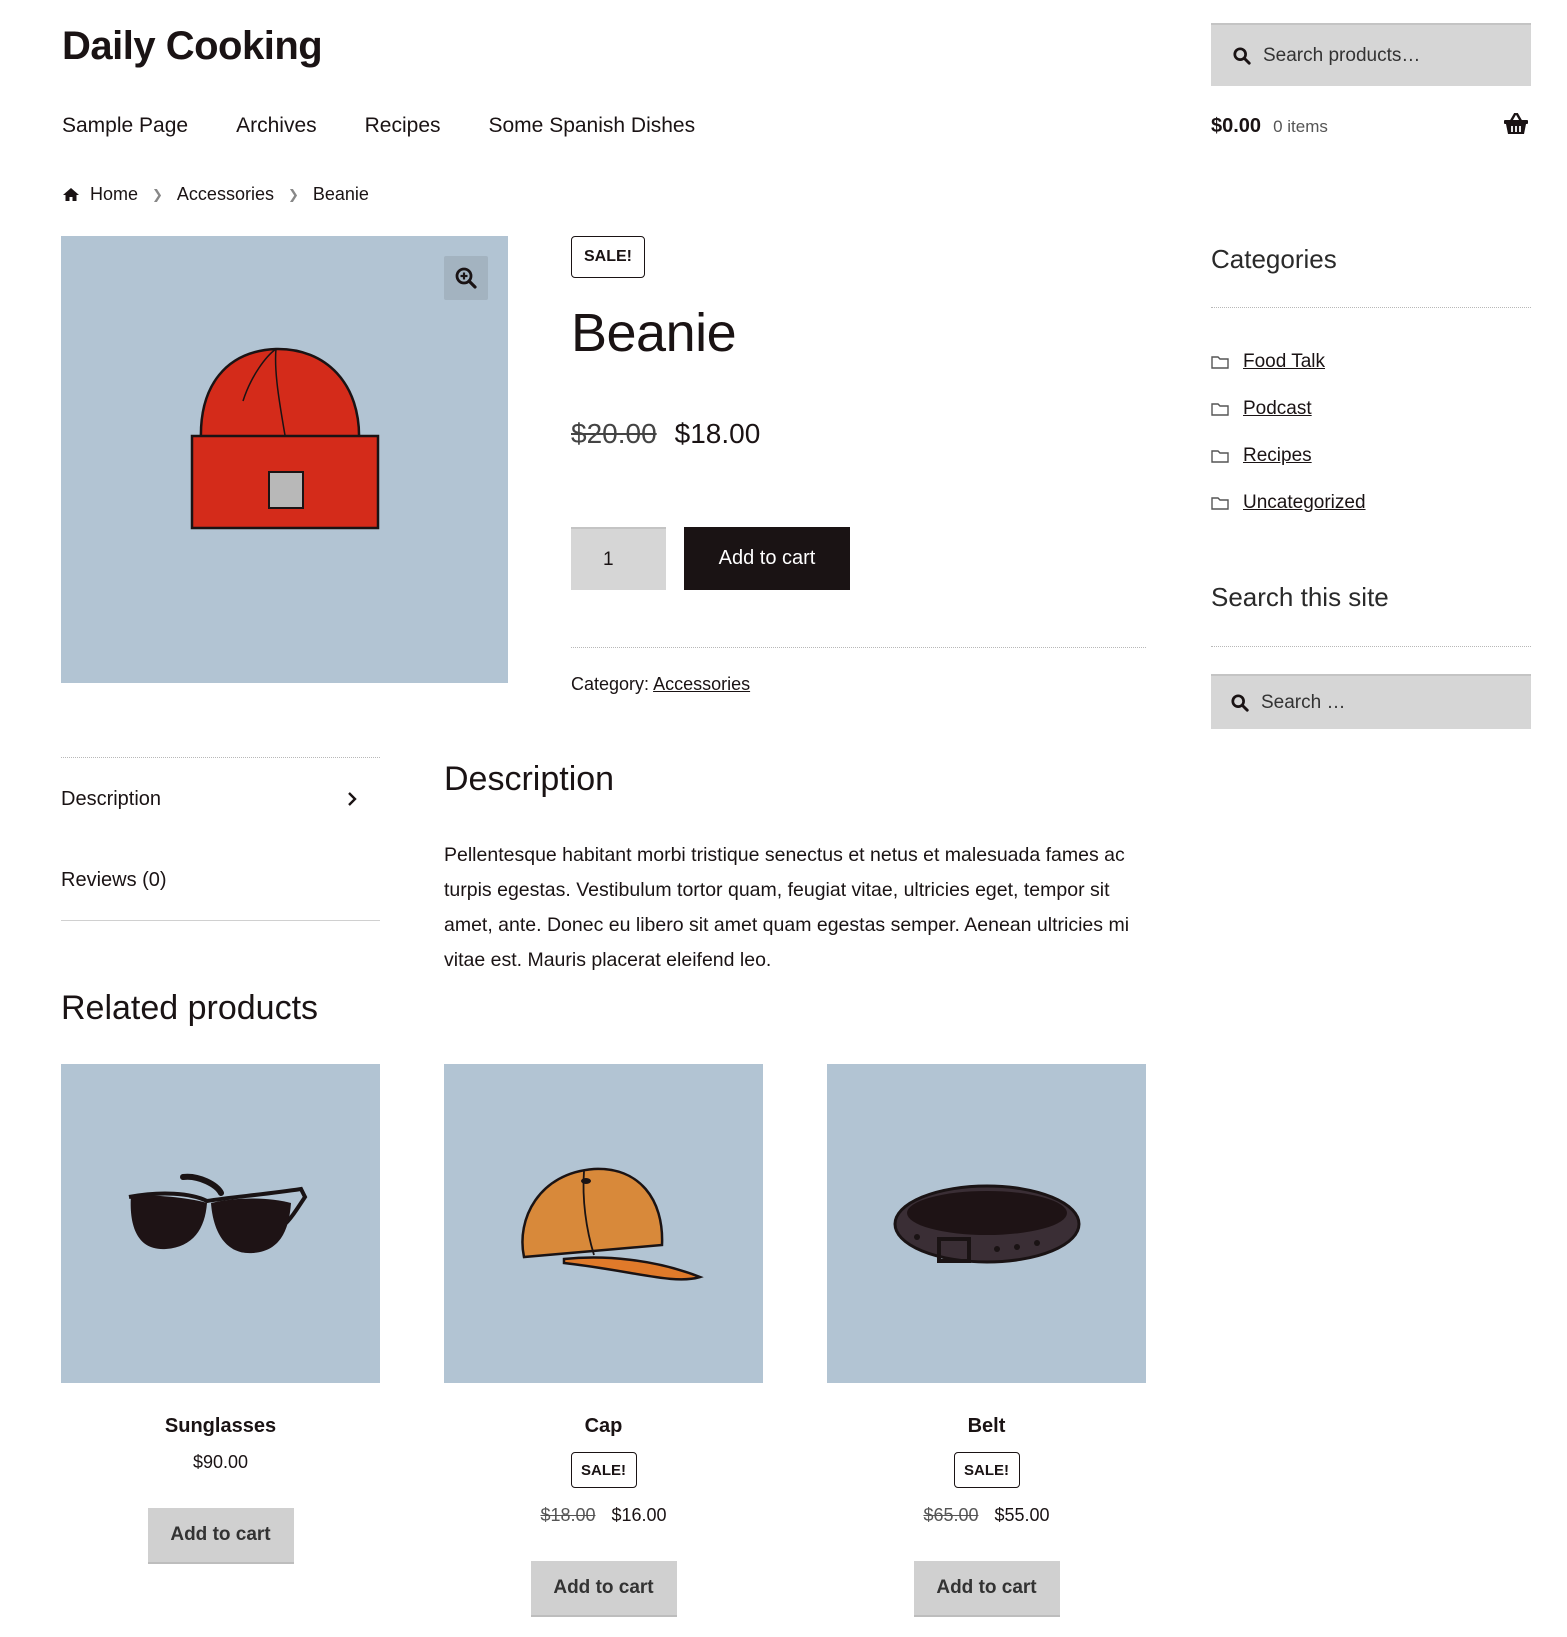 Image resolution: width=1567 pixels, height=1637 pixels. What do you see at coordinates (1277, 409) in the screenshot?
I see `category-link-podcast: Podcast` at bounding box center [1277, 409].